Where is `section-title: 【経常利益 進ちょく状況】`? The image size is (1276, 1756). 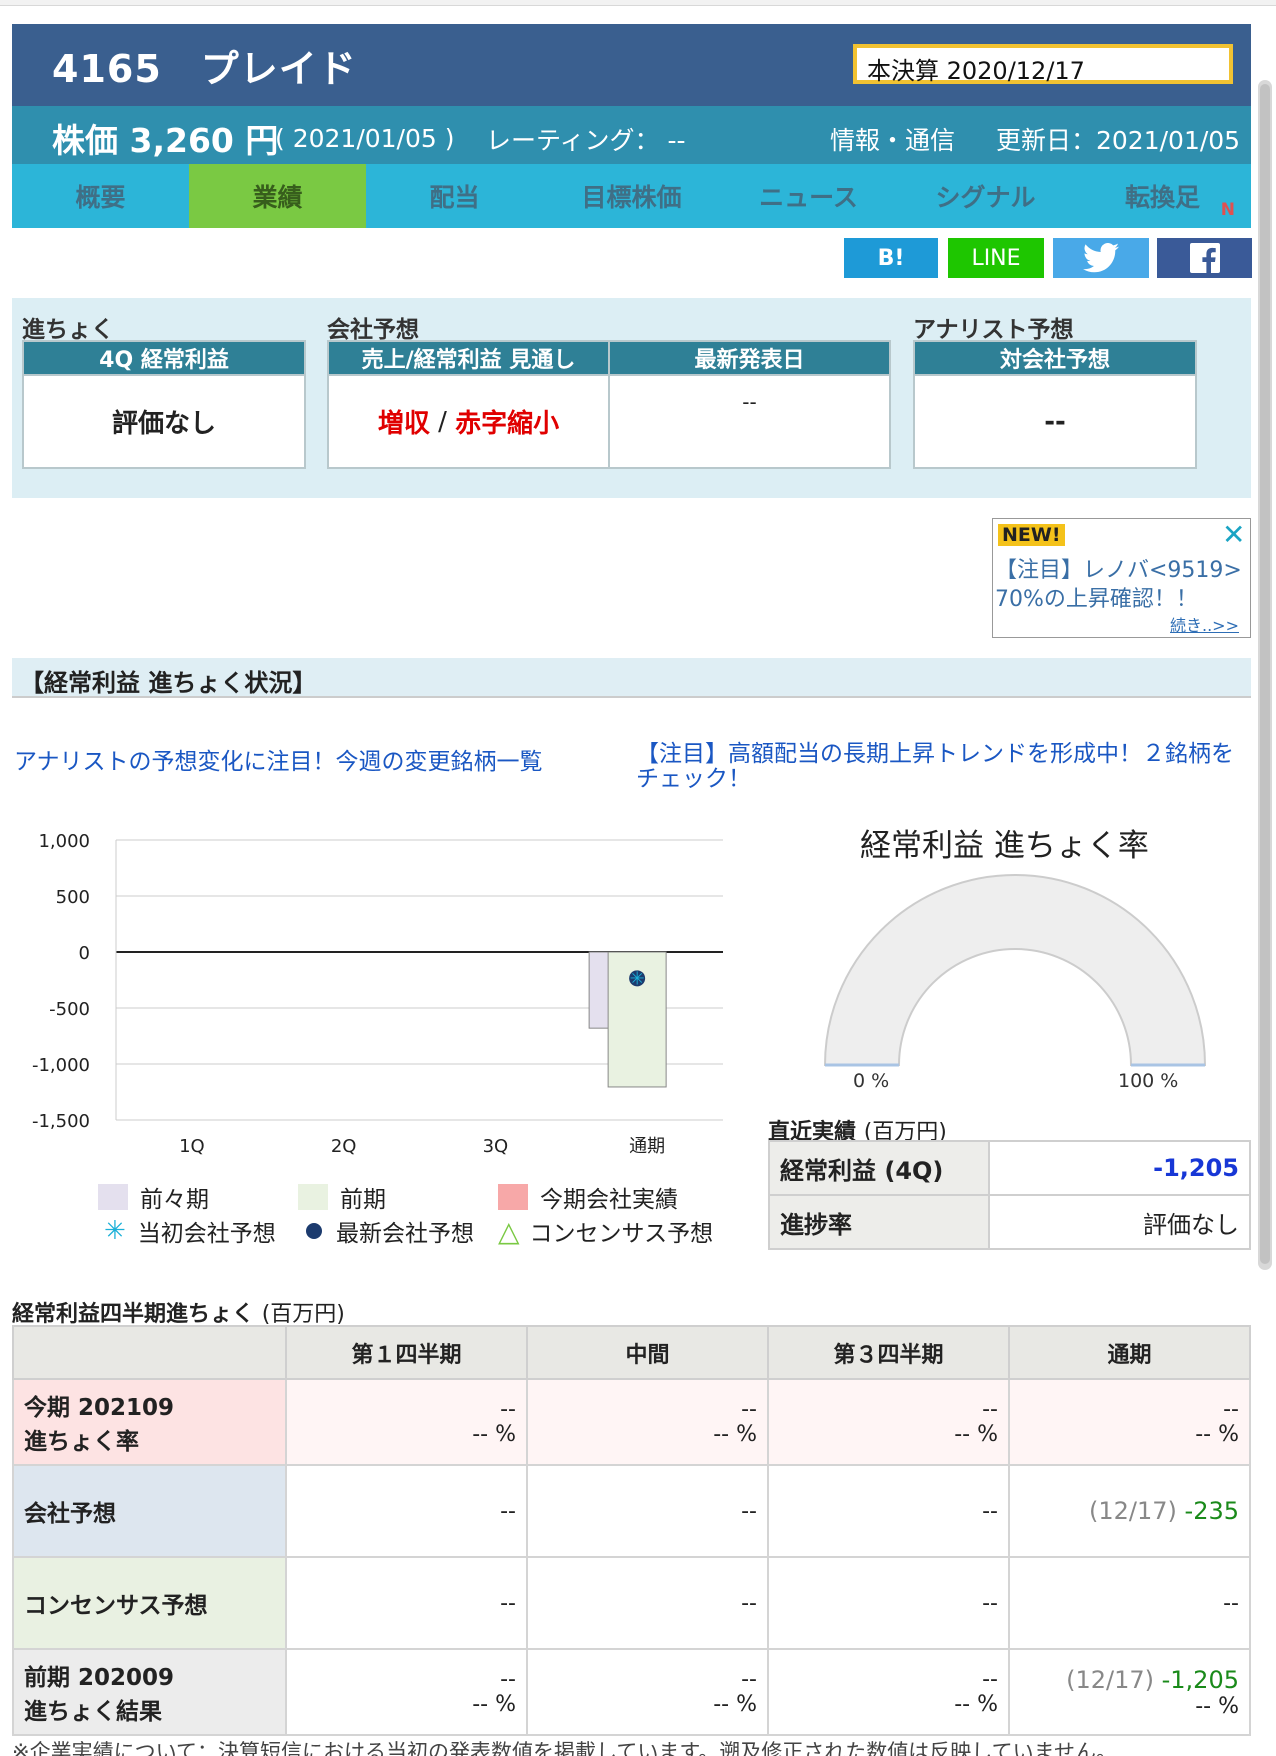
section-title: 【経常利益 進ちょく状況】 is located at coordinates (631, 678).